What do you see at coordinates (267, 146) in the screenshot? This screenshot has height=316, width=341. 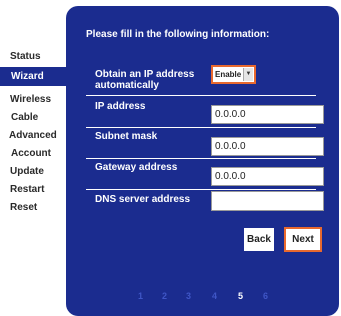 I see `subnet-mask-input` at bounding box center [267, 146].